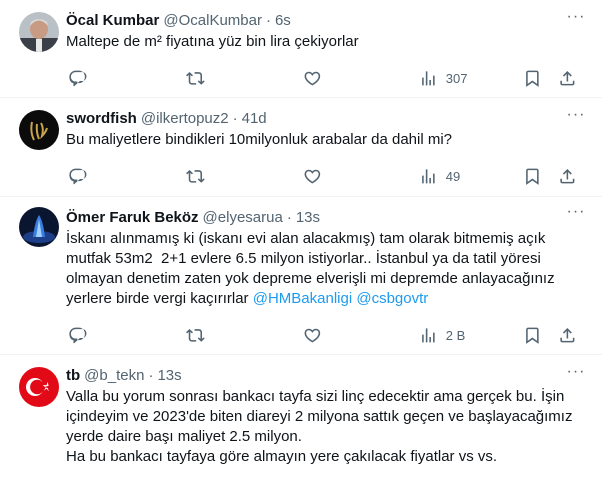 Image resolution: width=602 pixels, height=477 pixels. Describe the element at coordinates (392, 298) in the screenshot. I see `mention-link: @csbgovtr` at that location.